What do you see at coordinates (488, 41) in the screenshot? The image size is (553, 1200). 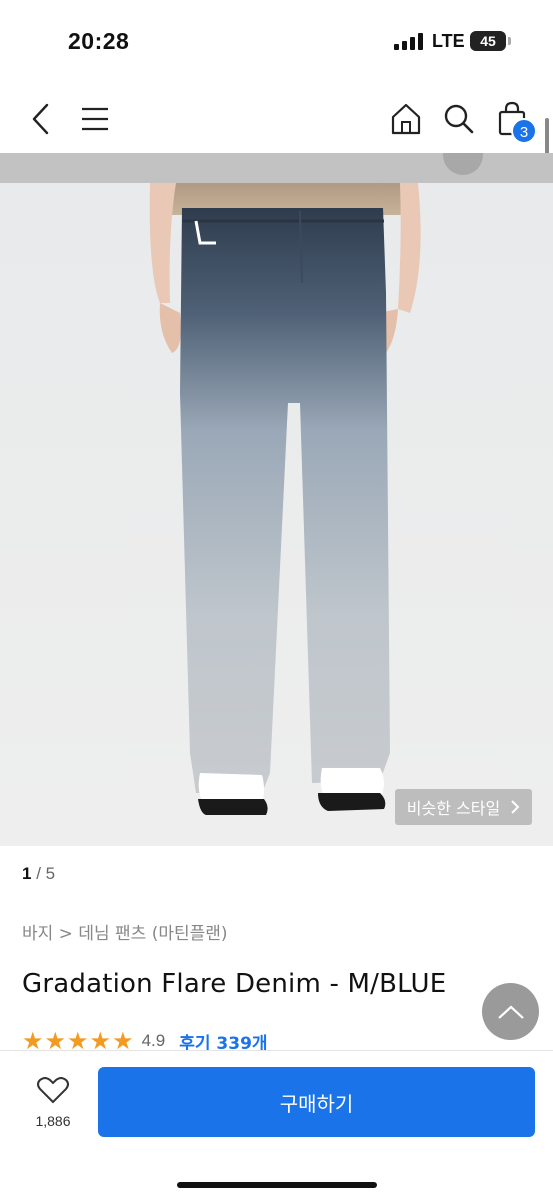 I see `battery-icon: 45` at bounding box center [488, 41].